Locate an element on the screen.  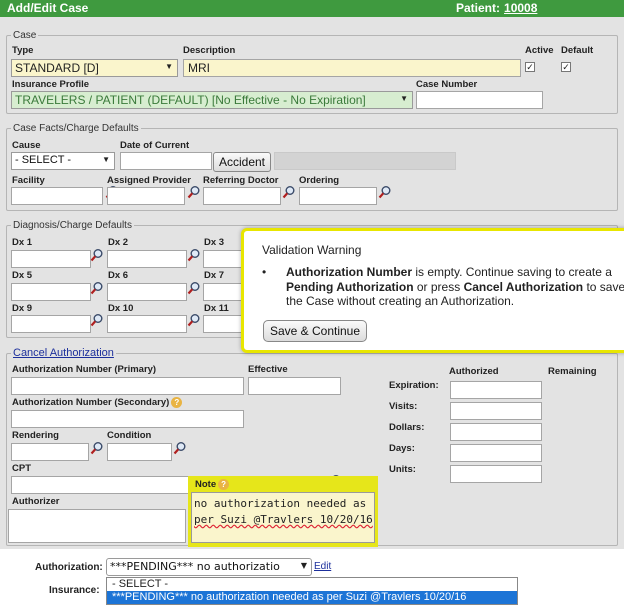
dx3-input is located at coordinates (223, 259).